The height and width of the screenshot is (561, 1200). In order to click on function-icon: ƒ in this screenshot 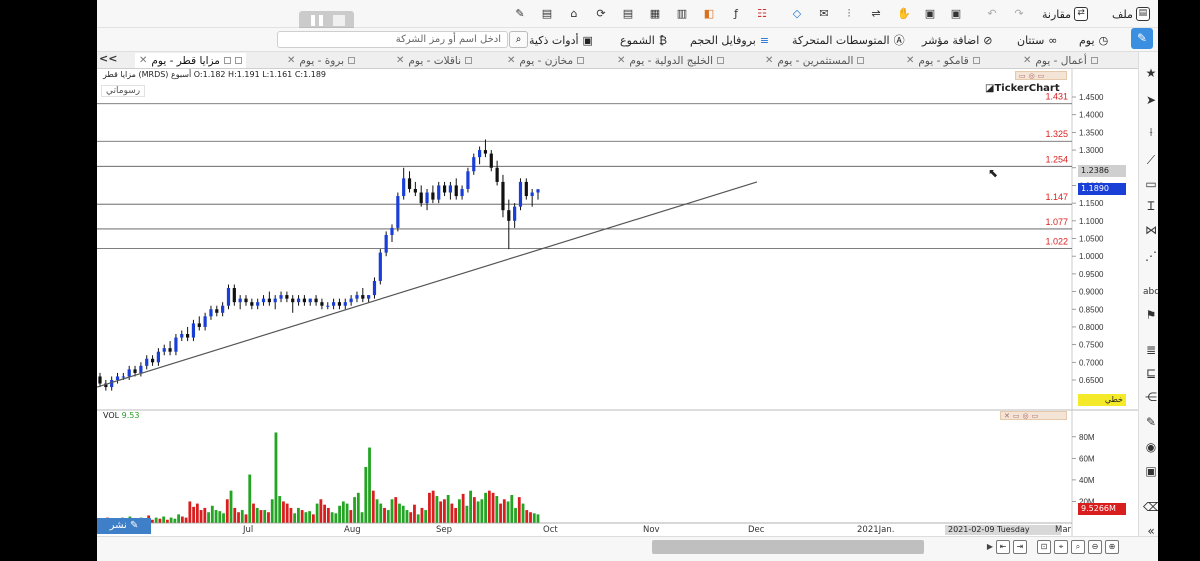, I will do `click(736, 14)`.